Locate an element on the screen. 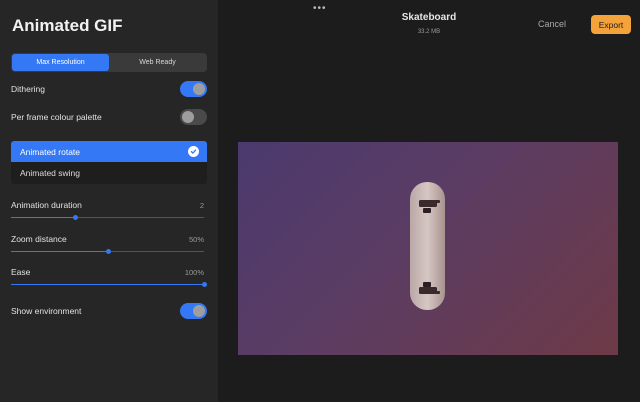  animation-duration-label: Animation duration is located at coordinates (46, 205).